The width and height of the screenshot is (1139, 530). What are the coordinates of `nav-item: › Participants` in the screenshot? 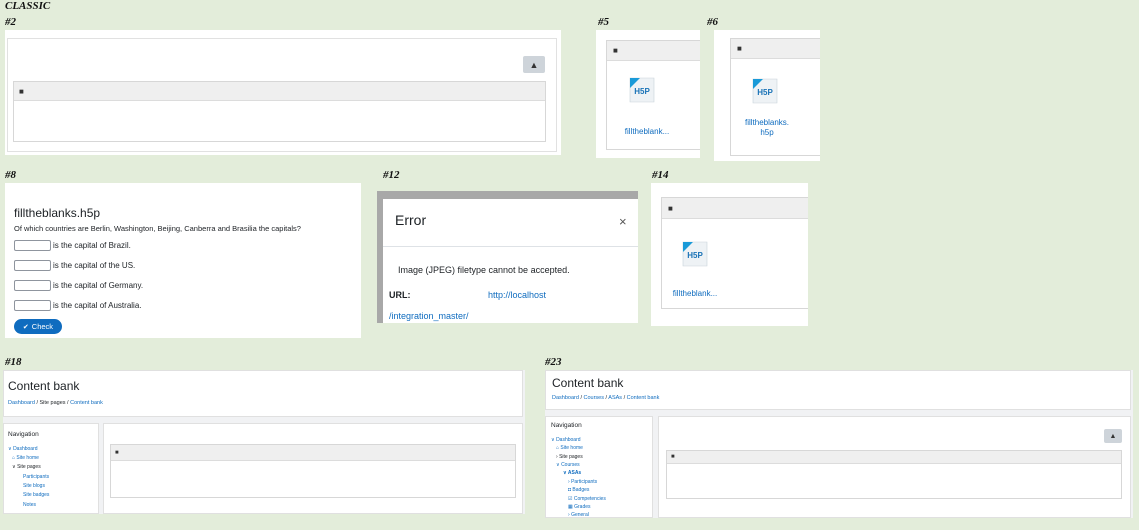 It's located at (582, 482).